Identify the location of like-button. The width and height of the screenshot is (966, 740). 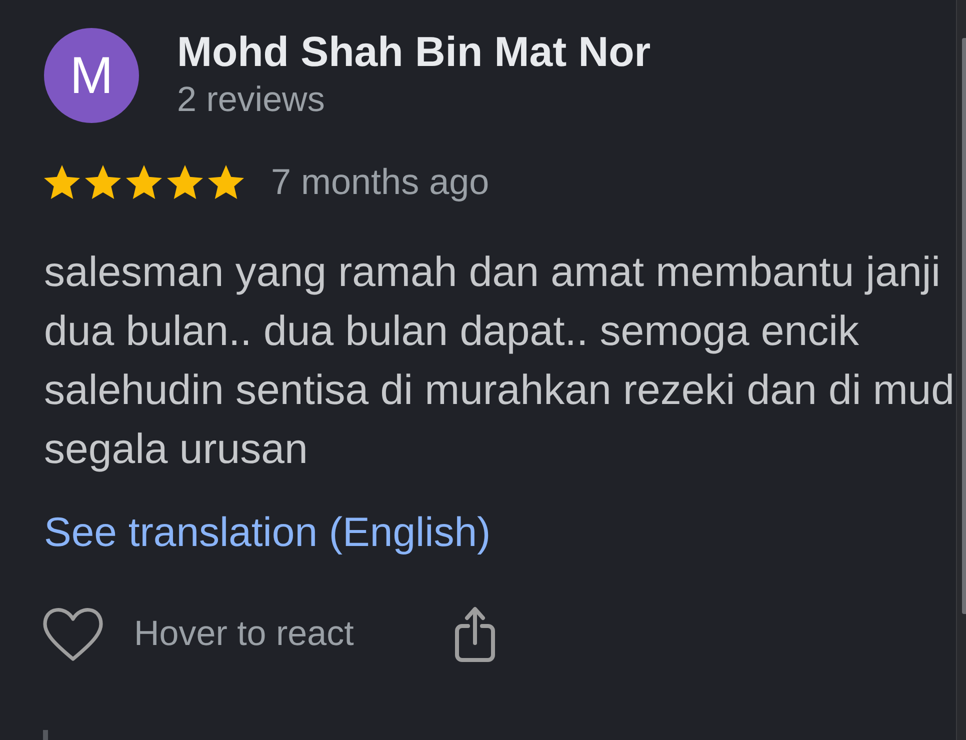
(73, 634).